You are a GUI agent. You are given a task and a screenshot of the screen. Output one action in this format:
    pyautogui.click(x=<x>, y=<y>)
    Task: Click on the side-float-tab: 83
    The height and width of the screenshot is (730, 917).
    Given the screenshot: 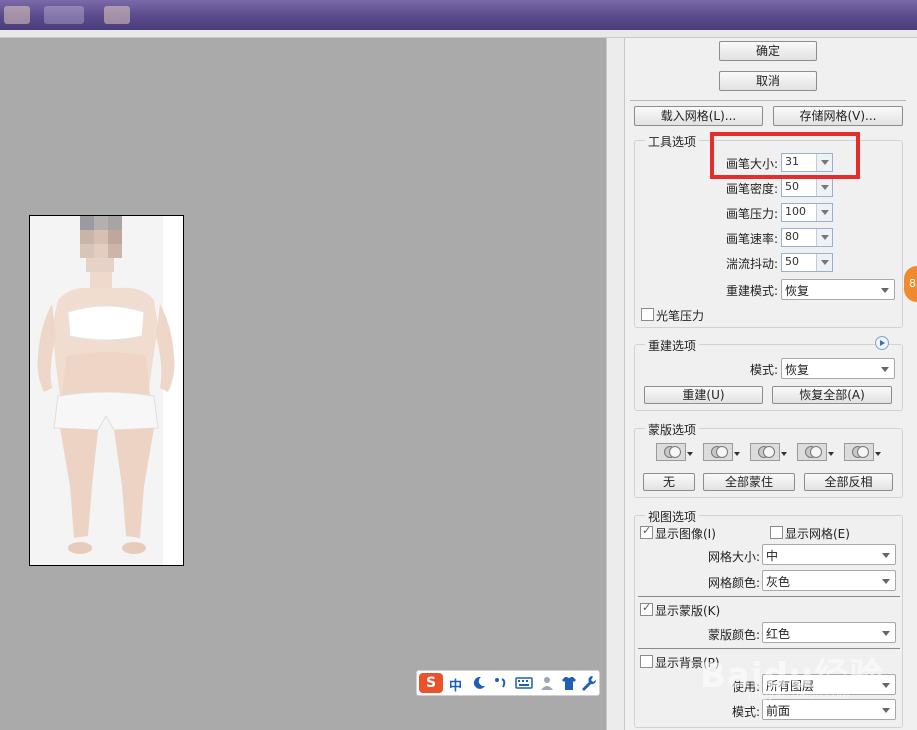 What is the action you would take?
    pyautogui.click(x=910, y=284)
    